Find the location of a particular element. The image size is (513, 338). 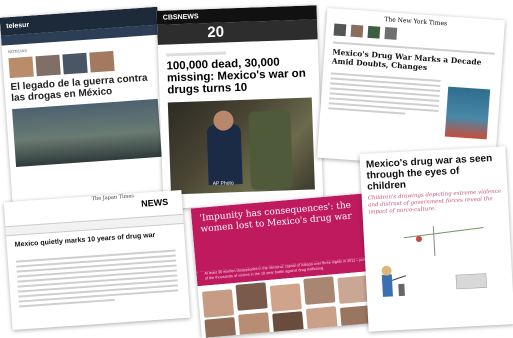

telesur-logo: telesur is located at coordinates (17, 25).